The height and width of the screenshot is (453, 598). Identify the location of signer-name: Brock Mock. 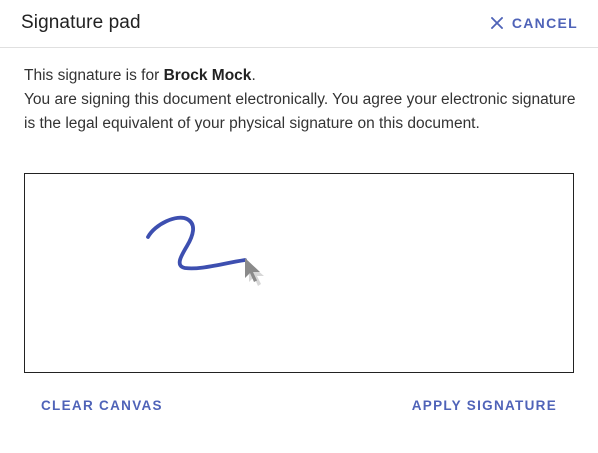
(207, 75).